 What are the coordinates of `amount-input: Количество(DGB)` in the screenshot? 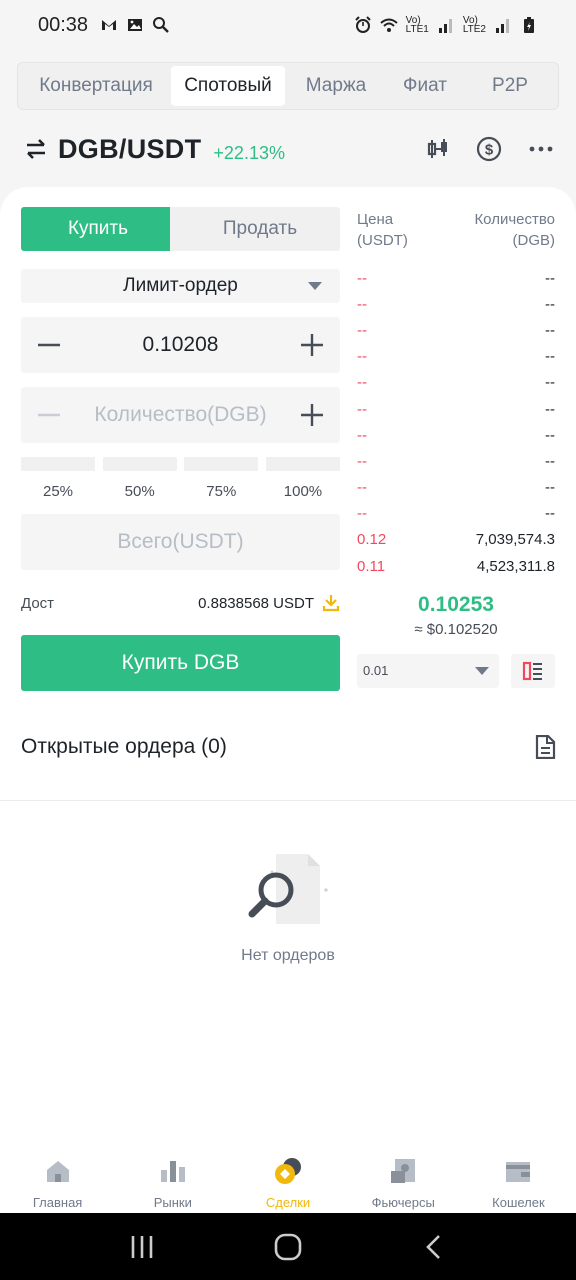 It's located at (180, 415).